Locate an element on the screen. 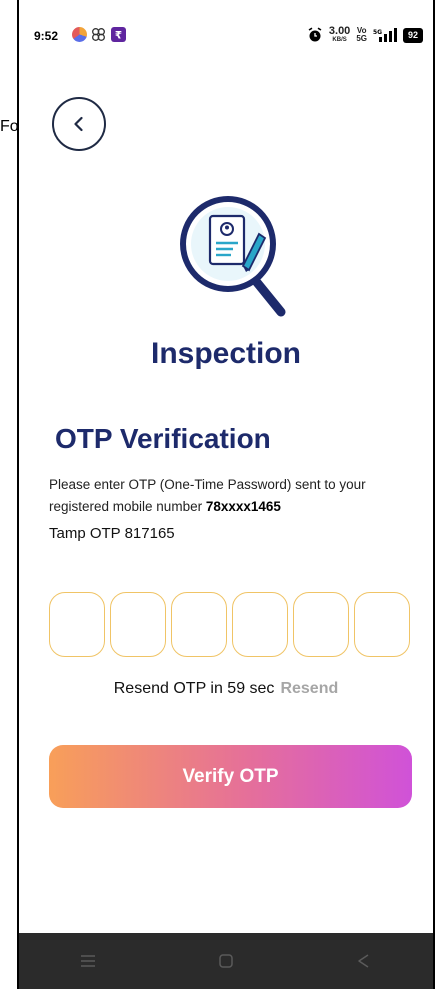 This screenshot has width=444, height=989. data-speed: 3.00 KB/S is located at coordinates (339, 34).